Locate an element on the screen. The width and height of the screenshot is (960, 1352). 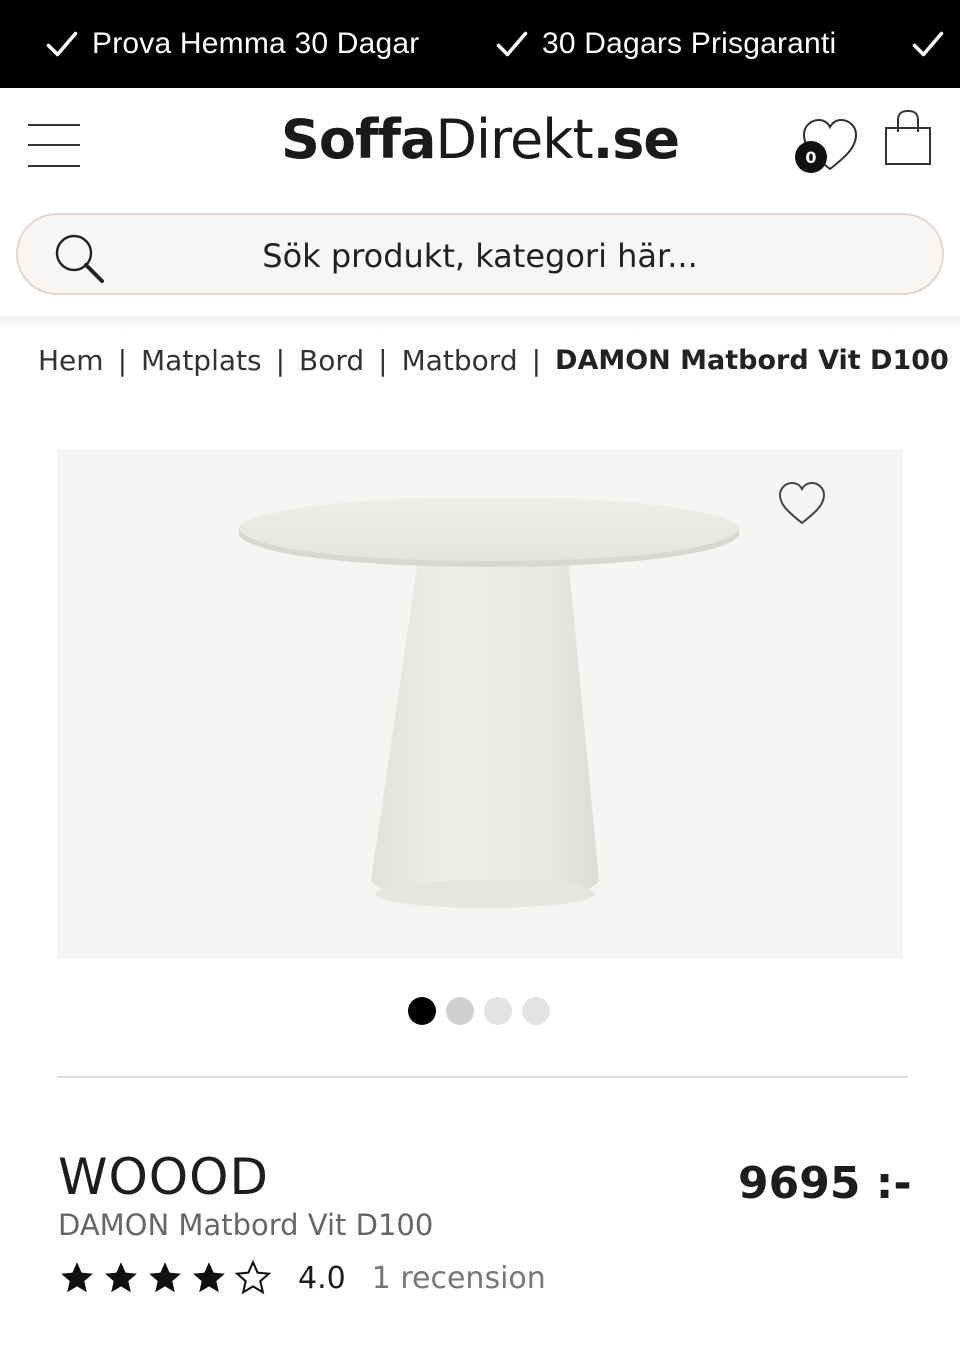
breadcrumb-link-matplats: Matplats is located at coordinates (201, 360).